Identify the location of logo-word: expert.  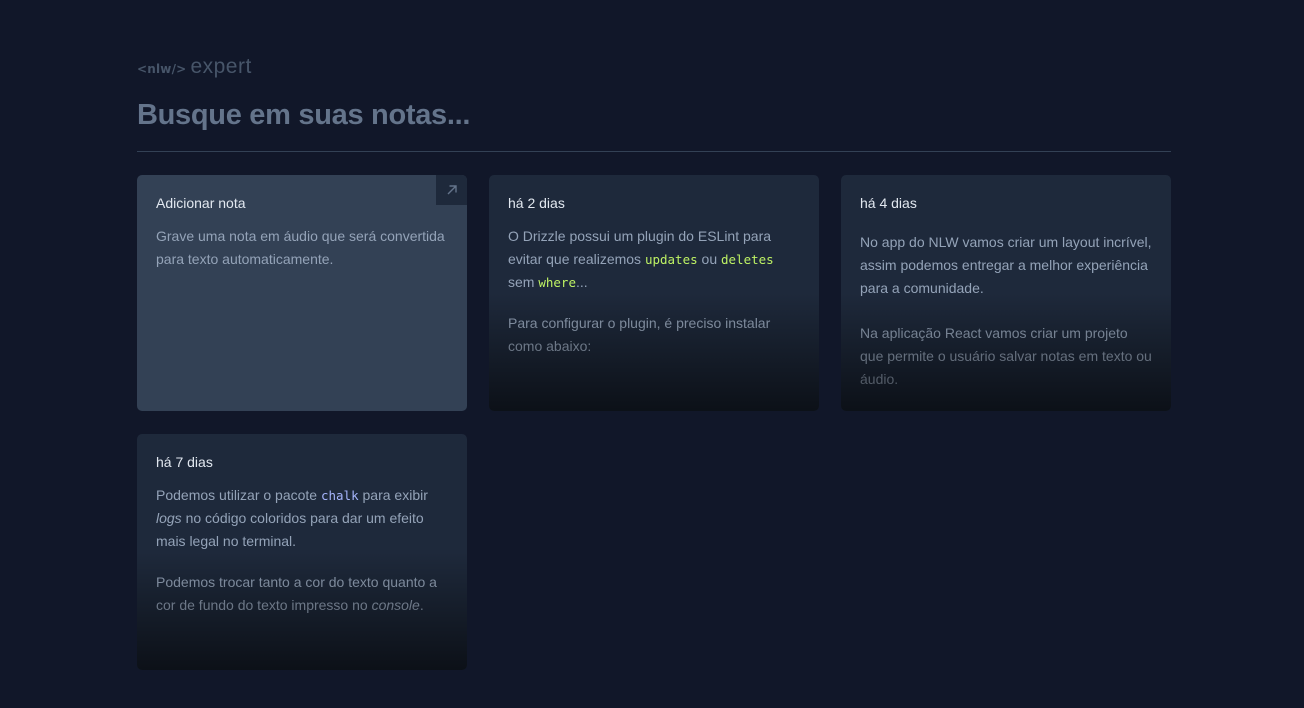
(221, 66).